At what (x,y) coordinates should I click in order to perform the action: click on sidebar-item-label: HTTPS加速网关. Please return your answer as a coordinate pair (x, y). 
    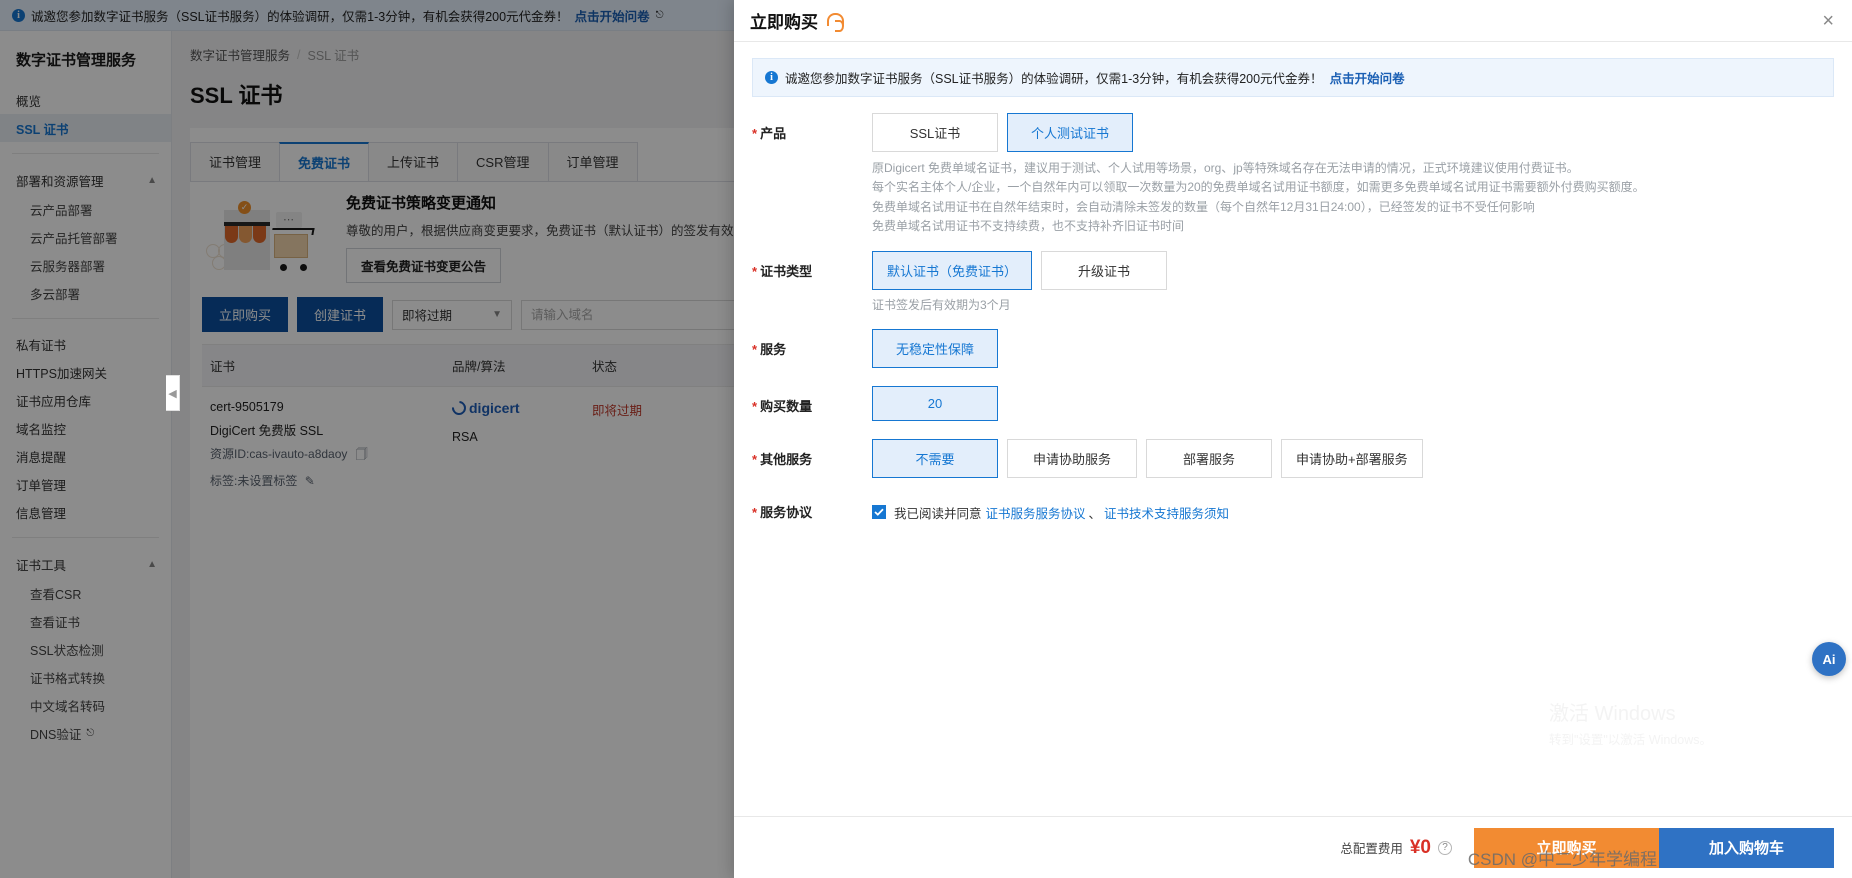
    Looking at the image, I should click on (61, 373).